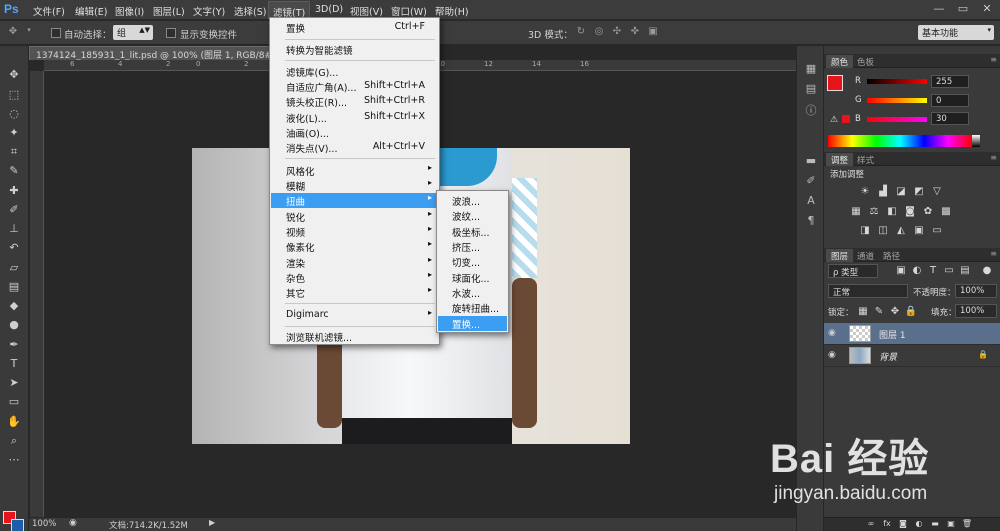 The height and width of the screenshot is (531, 1000). I want to click on menu-file: 文件(F), so click(49, 11).